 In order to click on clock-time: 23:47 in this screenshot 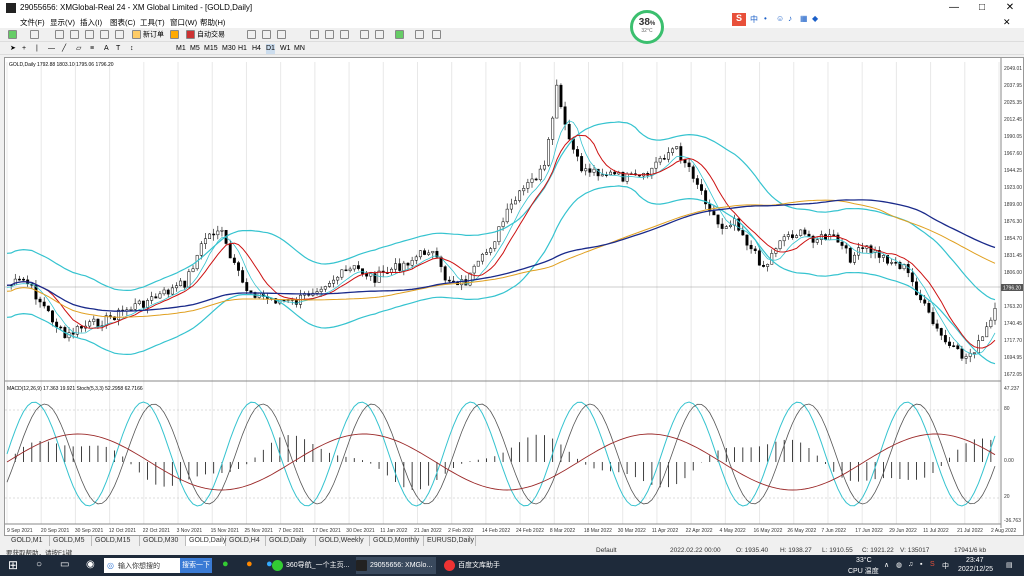, I will do `click(975, 560)`.